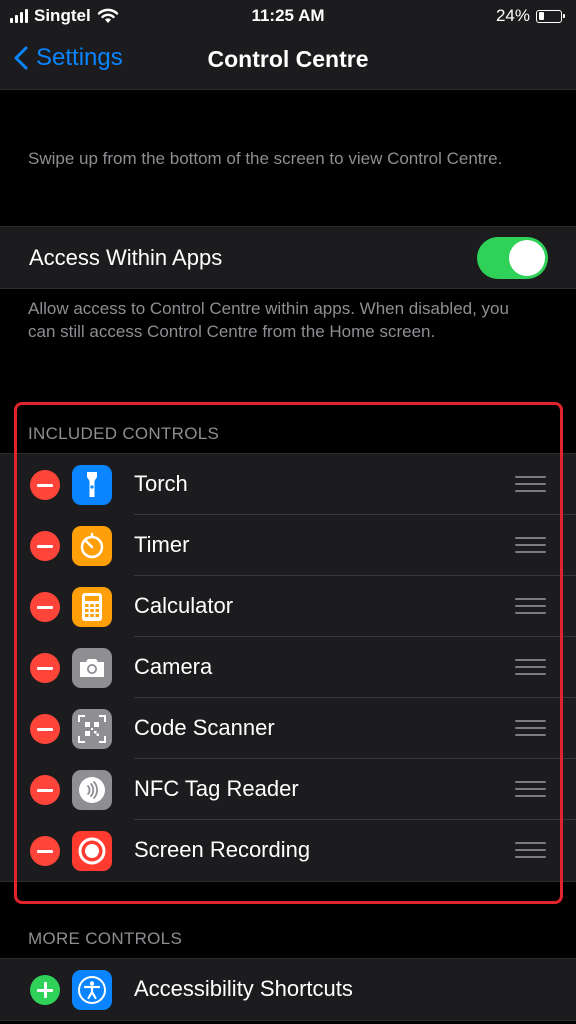  I want to click on control-row-accessibility-shortcuts: Accessibility Shortcuts, so click(288, 989).